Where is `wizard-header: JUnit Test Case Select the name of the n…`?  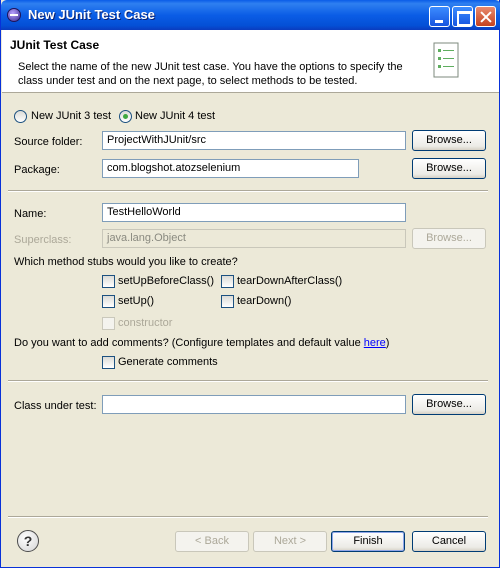
wizard-header: JUnit Test Case Select the name of the n… is located at coordinates (250, 61).